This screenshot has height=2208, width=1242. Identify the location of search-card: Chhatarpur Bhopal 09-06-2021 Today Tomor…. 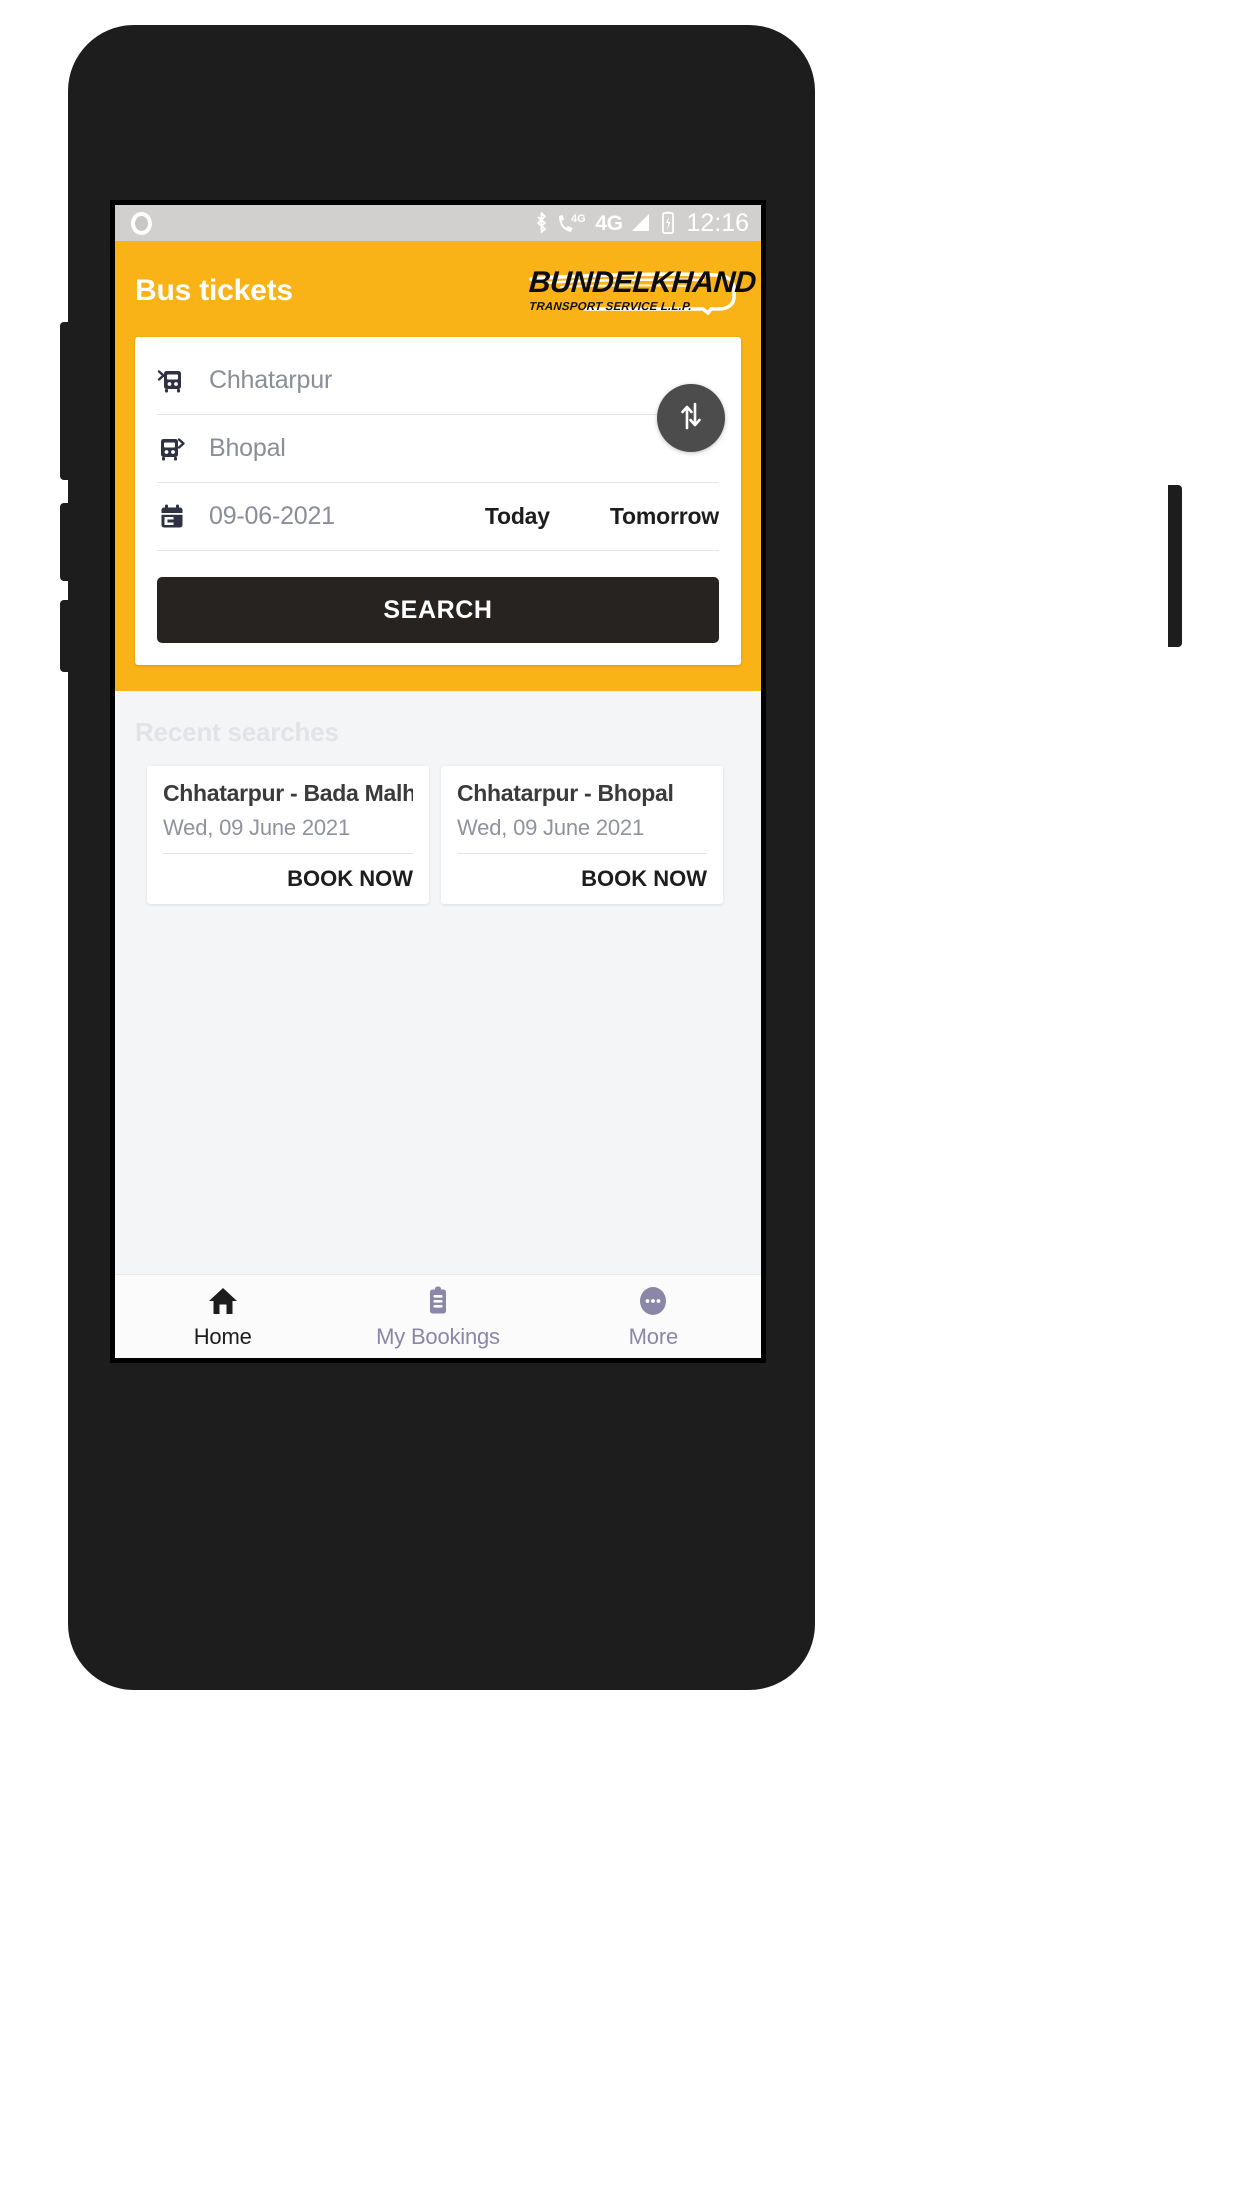
(438, 501).